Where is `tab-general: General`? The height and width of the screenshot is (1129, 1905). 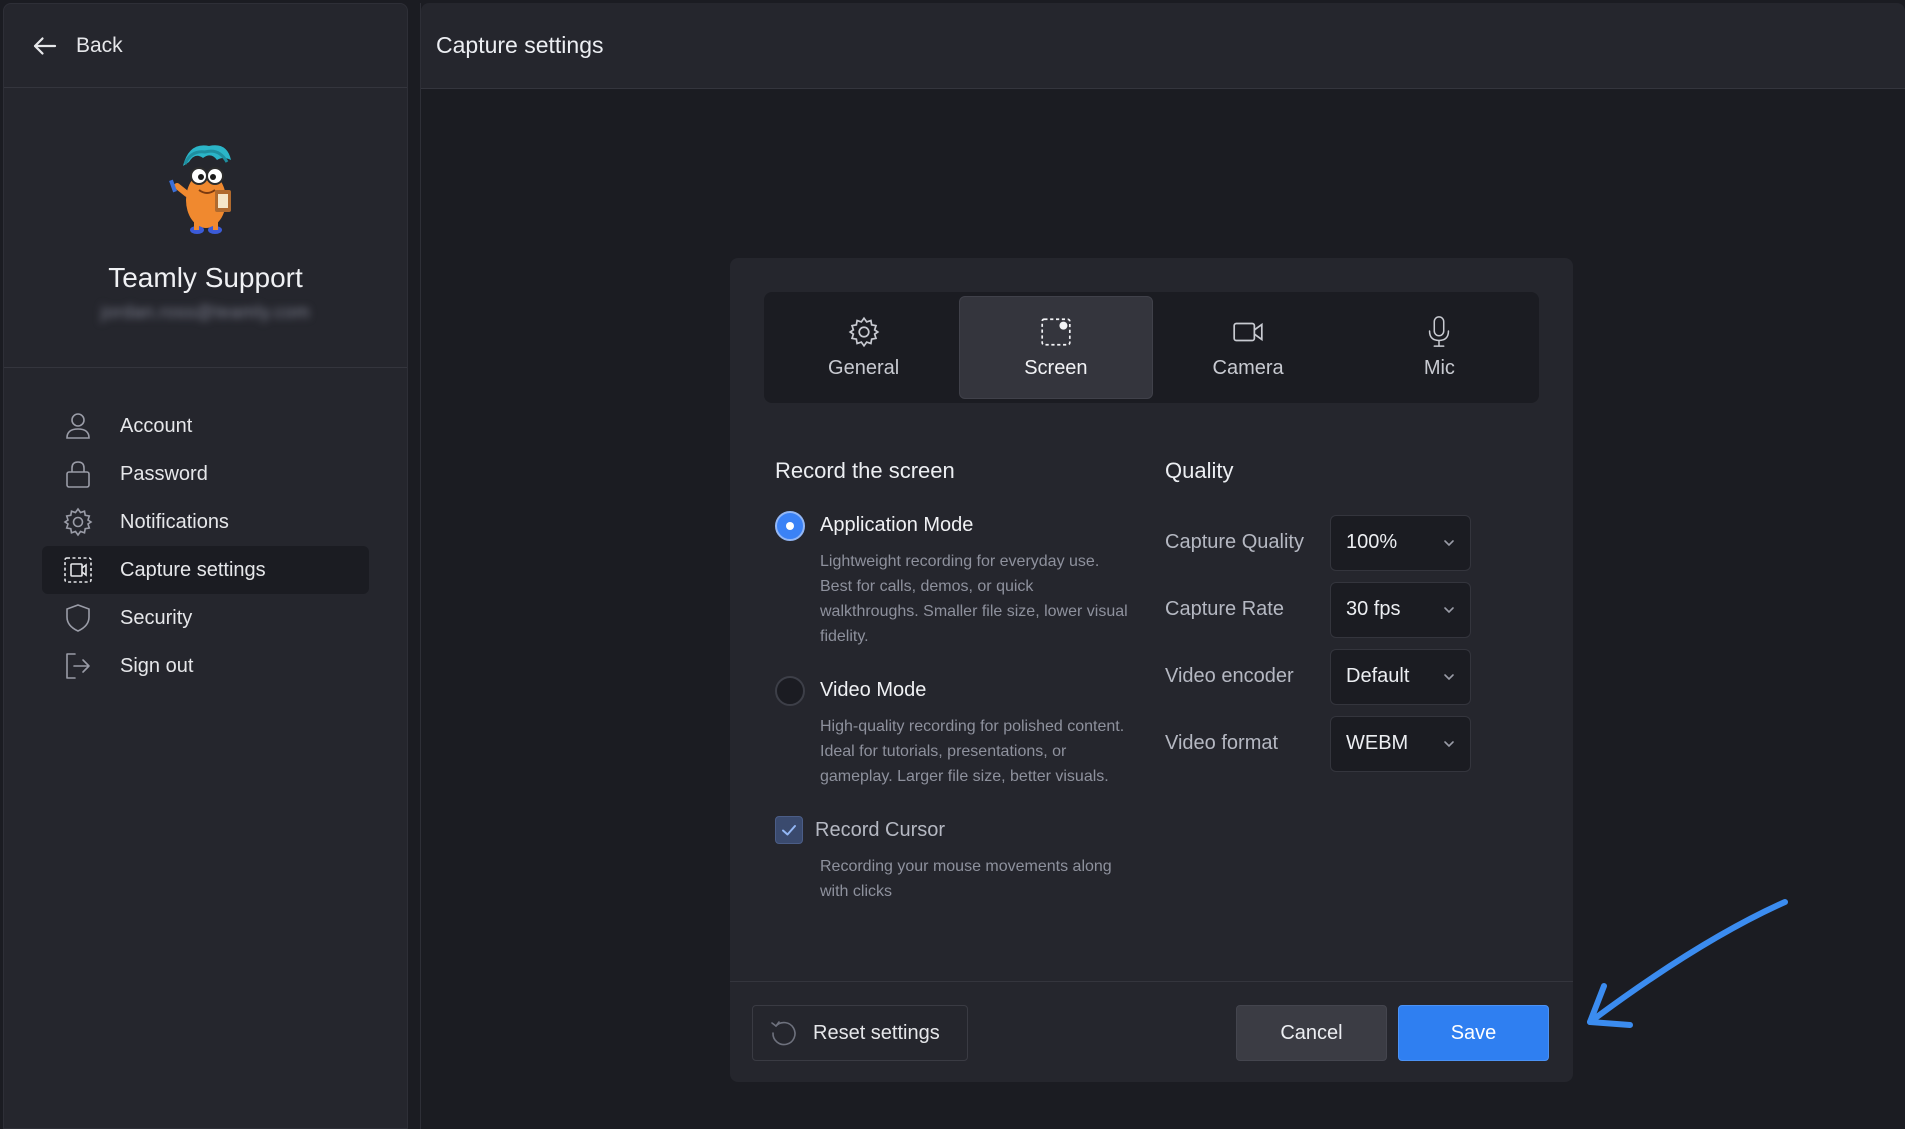 tab-general: General is located at coordinates (863, 347).